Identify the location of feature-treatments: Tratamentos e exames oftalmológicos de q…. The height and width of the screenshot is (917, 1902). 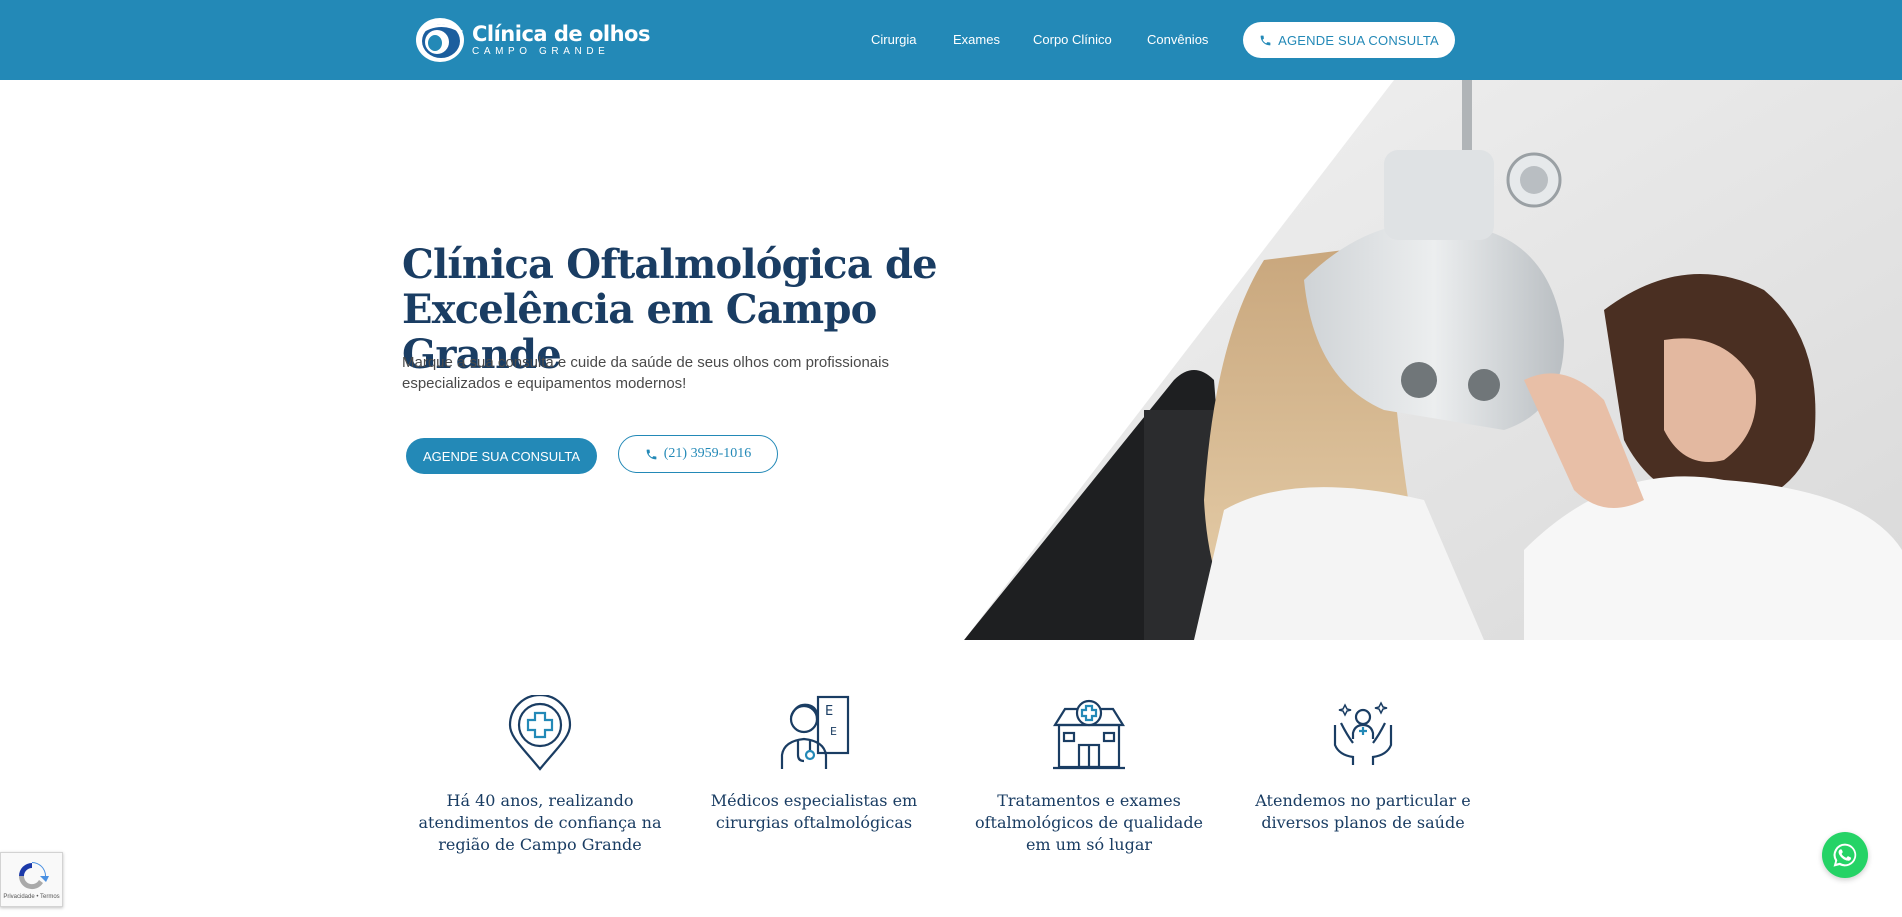
(1089, 774).